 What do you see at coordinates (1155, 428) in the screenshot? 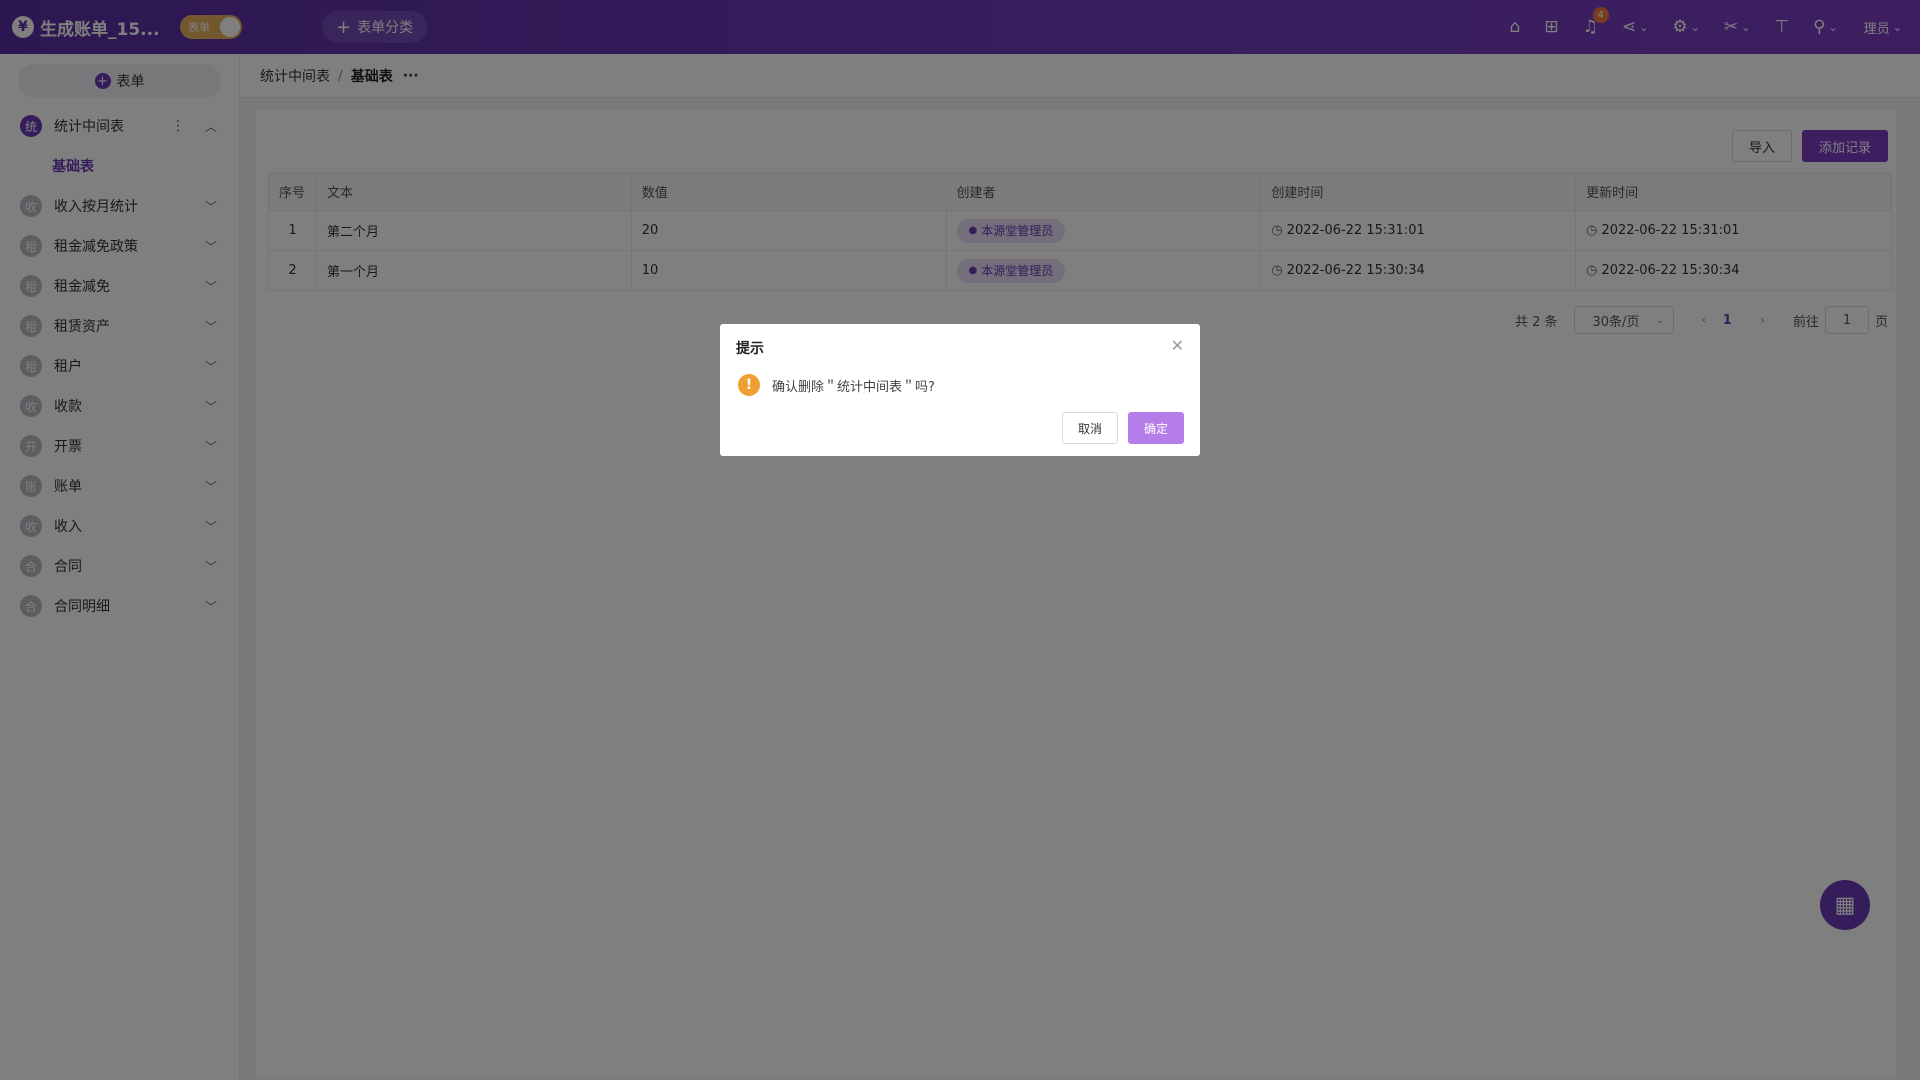
I see `confirm-button: 确定` at bounding box center [1155, 428].